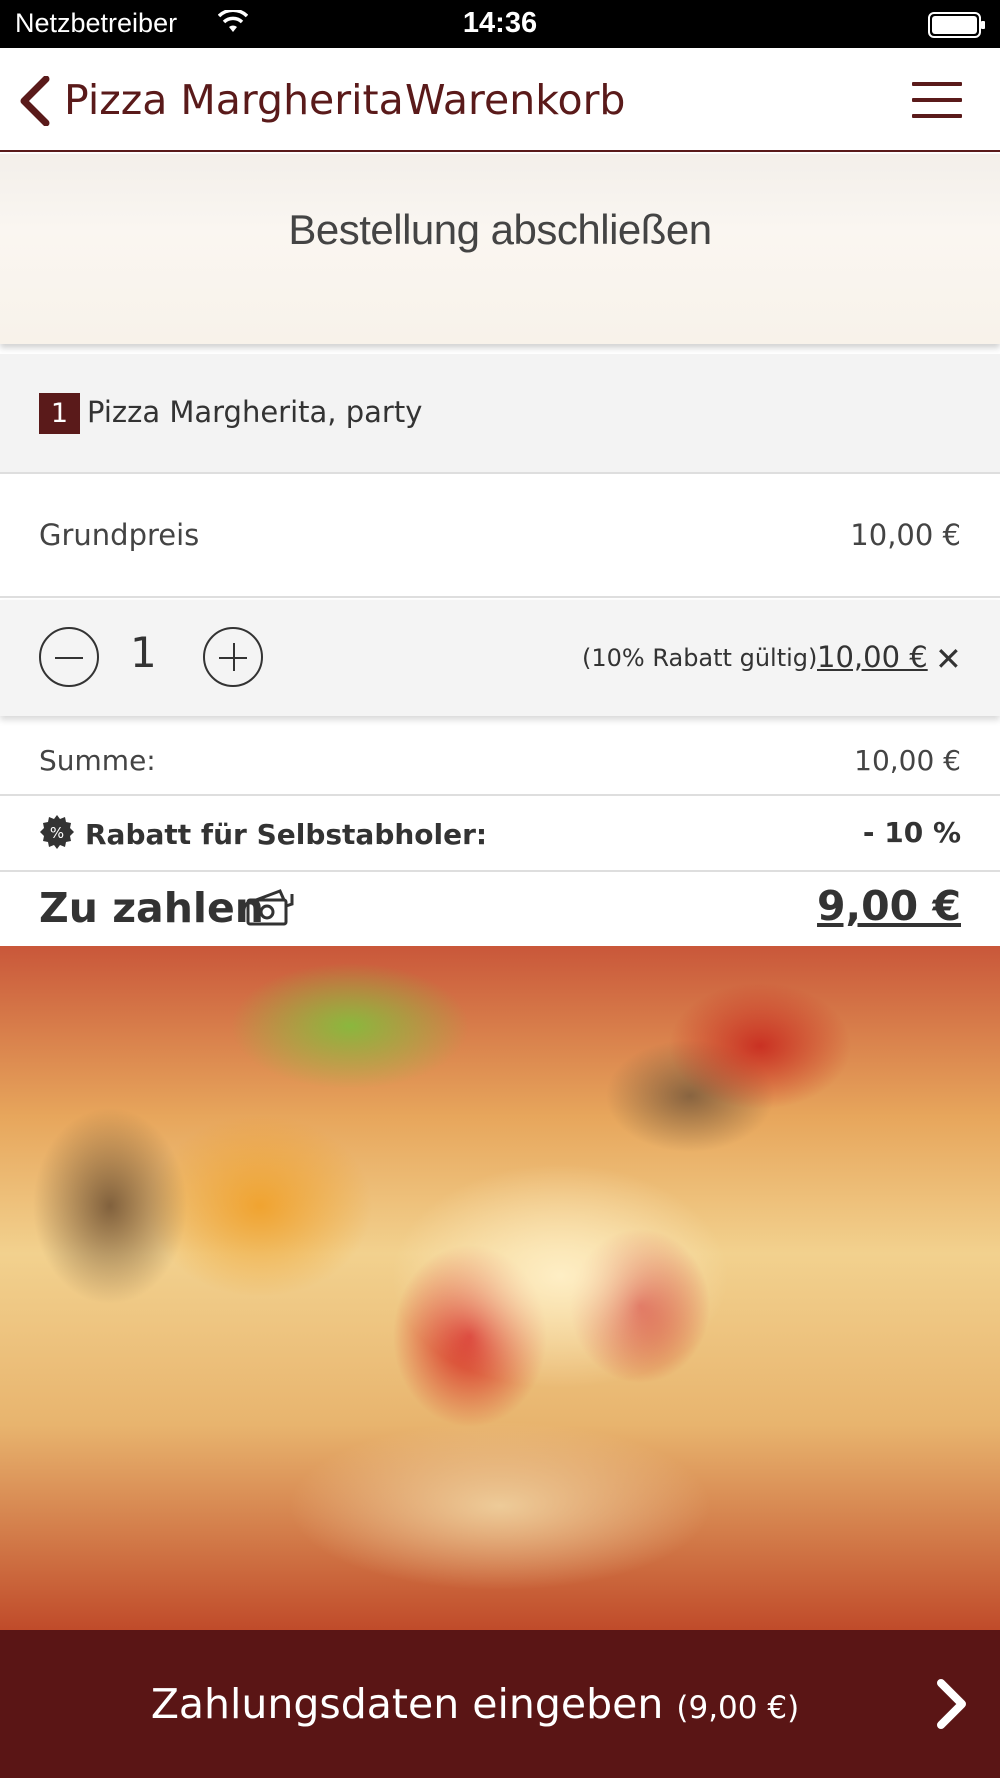 This screenshot has width=1000, height=1778. Describe the element at coordinates (905, 535) in the screenshot. I see `base-price-value: 10,00 €` at that location.